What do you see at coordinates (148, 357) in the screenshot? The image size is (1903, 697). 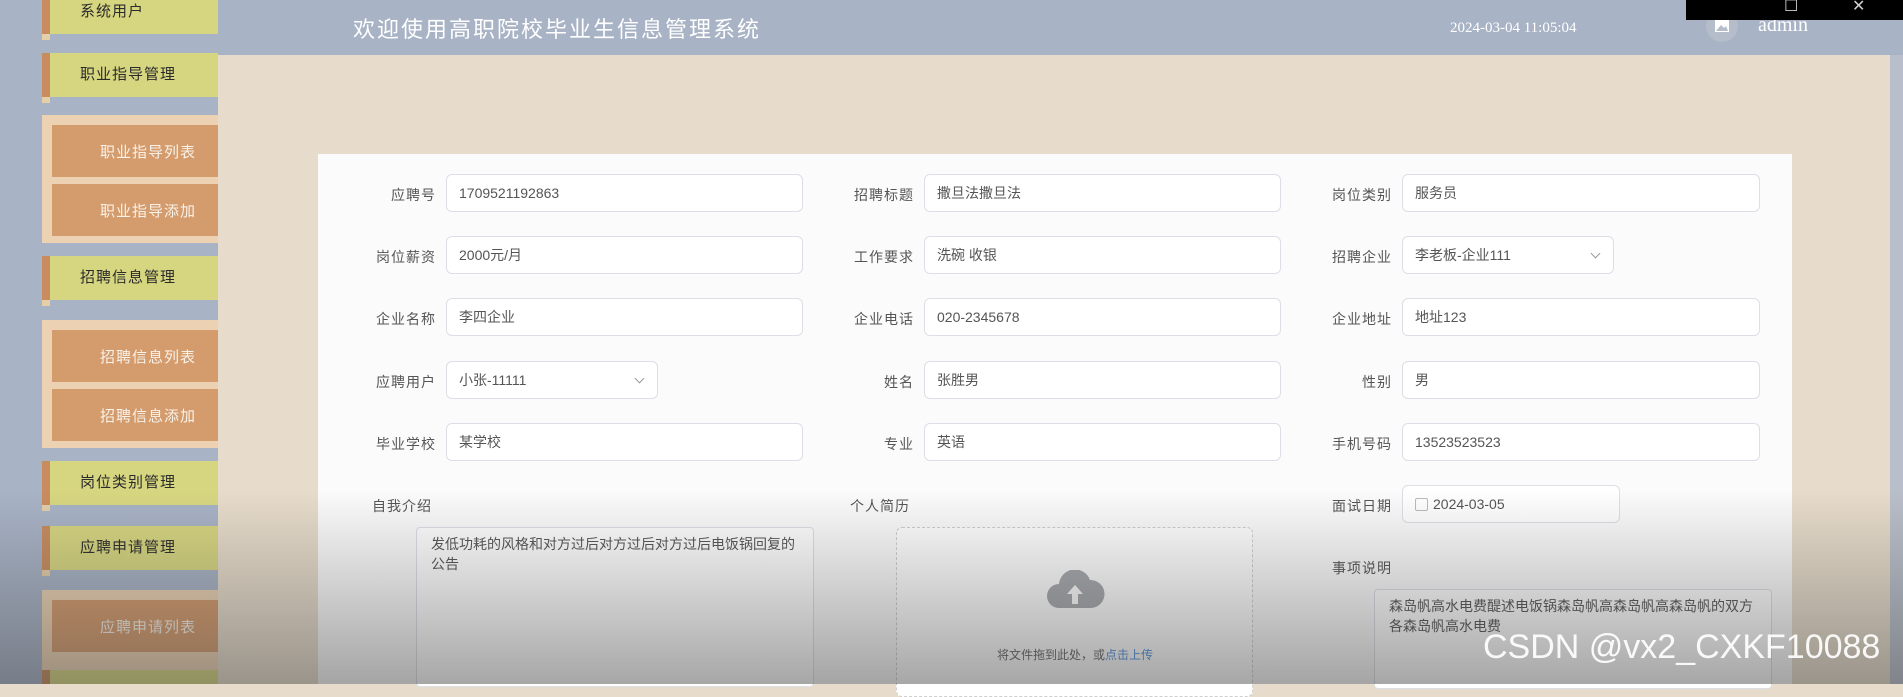 I see `sidebar-item-label: 招聘信息列表` at bounding box center [148, 357].